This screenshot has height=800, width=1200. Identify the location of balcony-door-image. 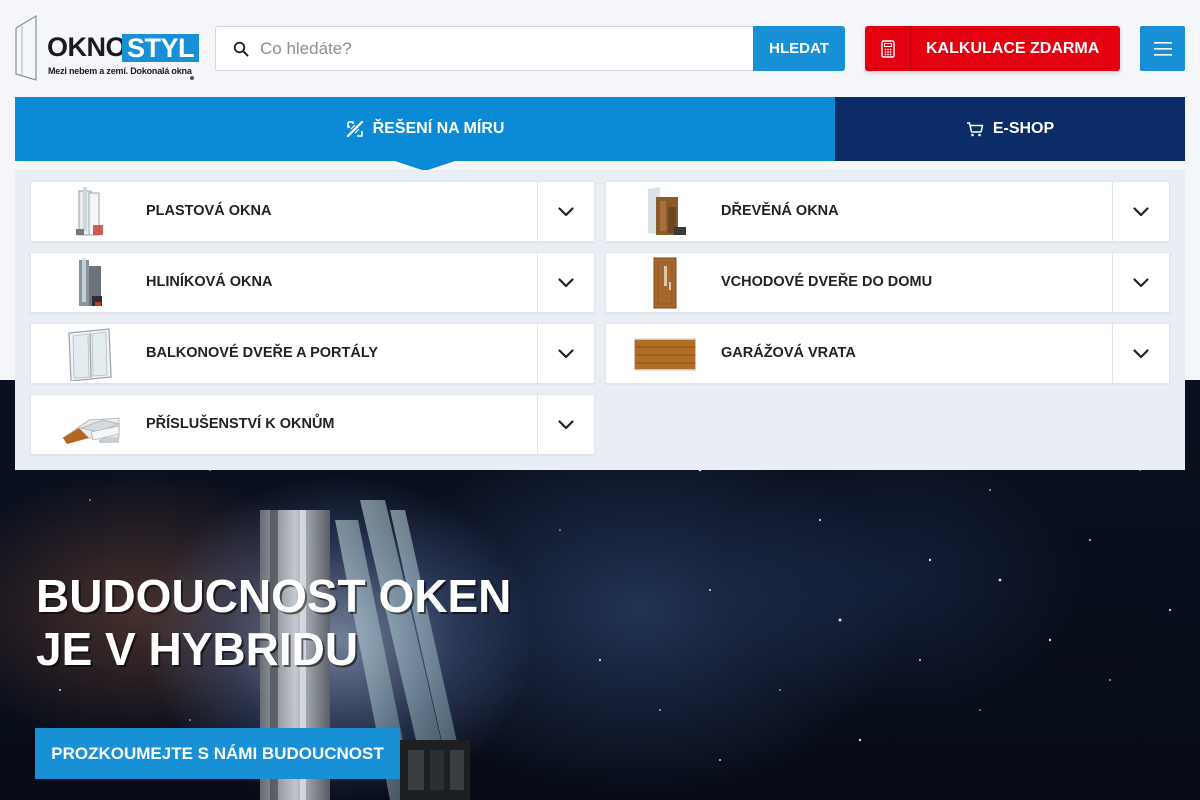
(90, 354).